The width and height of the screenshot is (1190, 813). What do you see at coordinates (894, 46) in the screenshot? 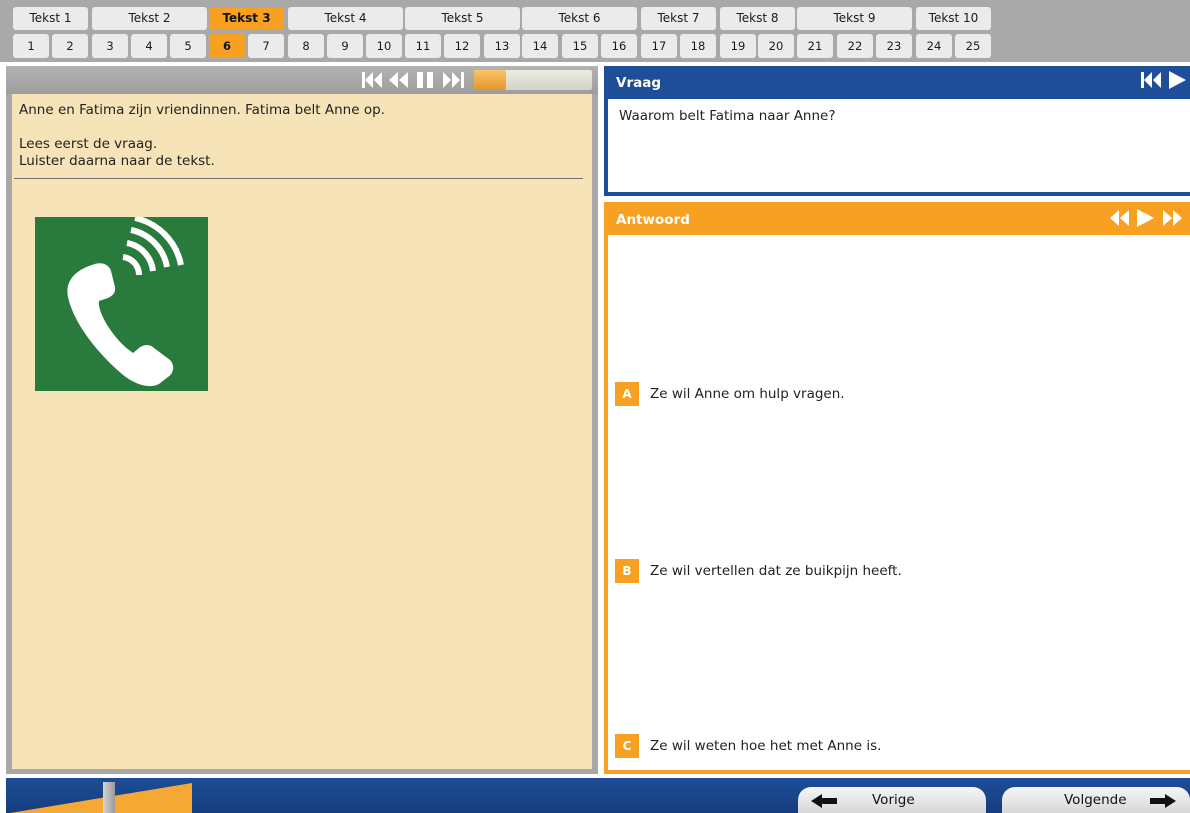
I see `question-number-23: 23` at bounding box center [894, 46].